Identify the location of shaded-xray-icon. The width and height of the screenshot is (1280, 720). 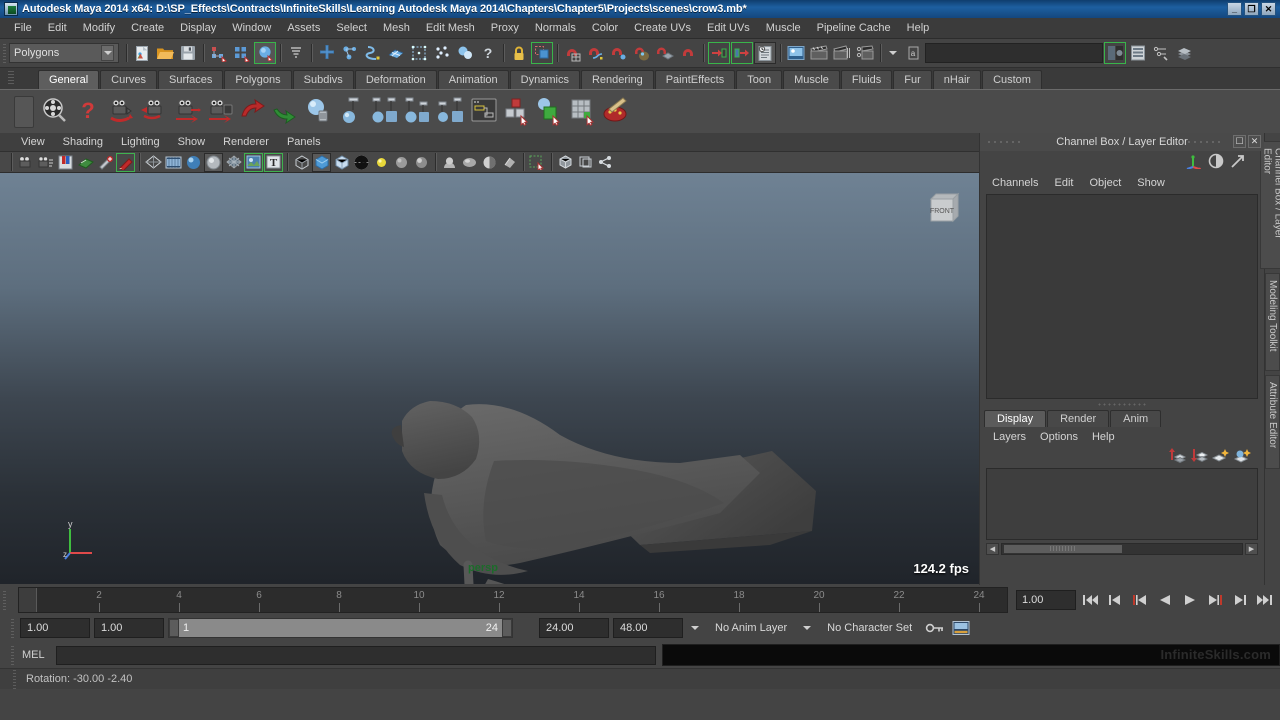
(233, 162).